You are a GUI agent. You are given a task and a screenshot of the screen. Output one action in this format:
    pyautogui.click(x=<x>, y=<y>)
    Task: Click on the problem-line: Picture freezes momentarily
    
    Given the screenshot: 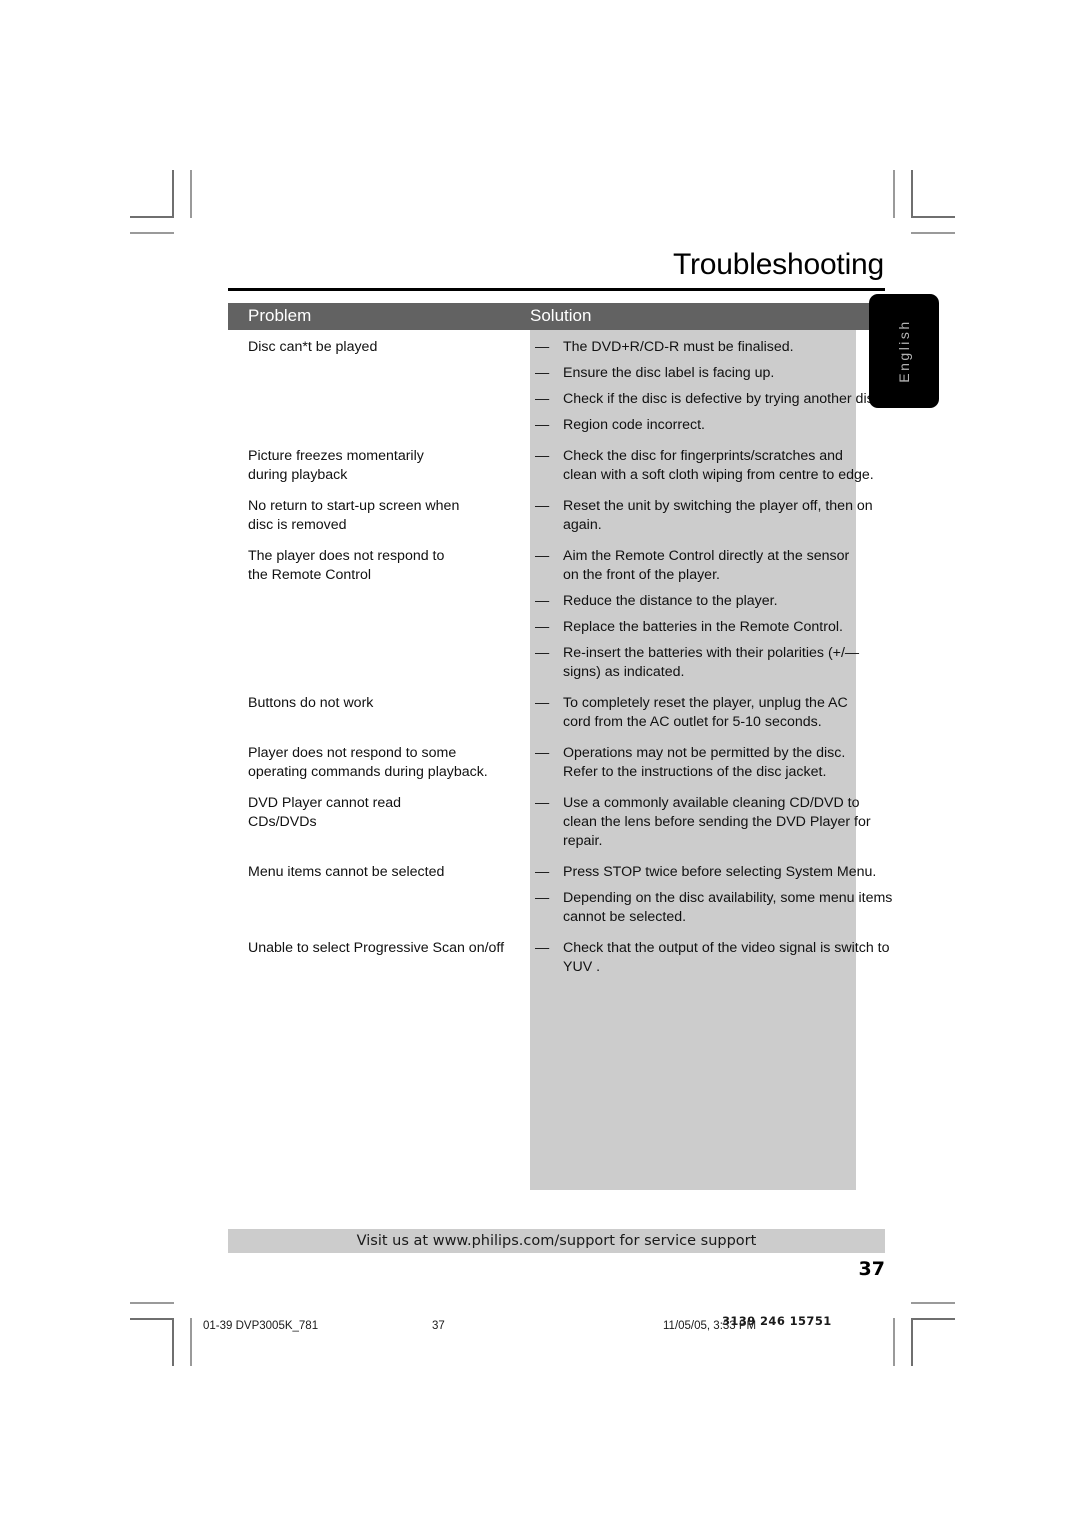 What is the action you would take?
    pyautogui.click(x=336, y=456)
    